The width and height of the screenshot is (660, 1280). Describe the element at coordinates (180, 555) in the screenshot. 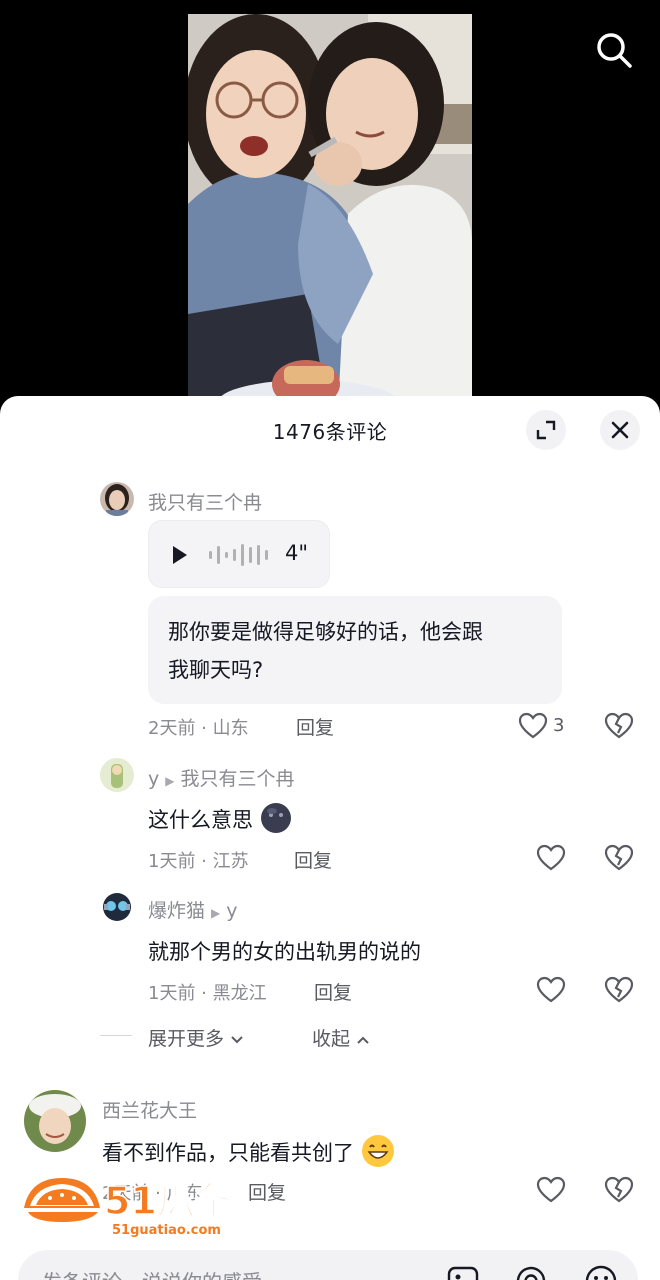

I see `play-icon` at that location.